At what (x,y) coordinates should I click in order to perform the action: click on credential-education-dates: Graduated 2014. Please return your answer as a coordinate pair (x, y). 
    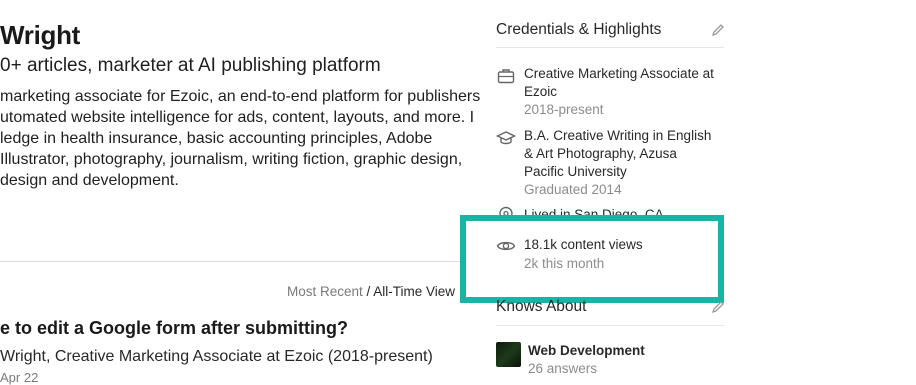
    Looking at the image, I should click on (573, 189).